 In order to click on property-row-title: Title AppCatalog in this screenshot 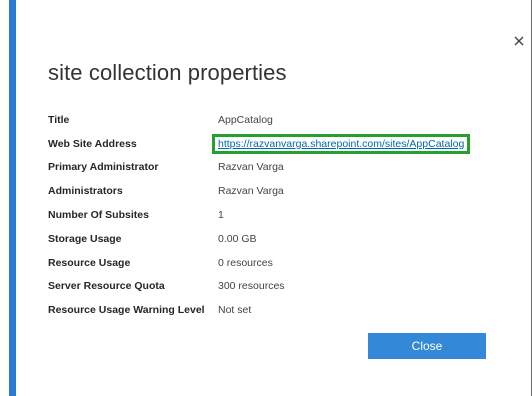, I will do `click(283, 120)`.